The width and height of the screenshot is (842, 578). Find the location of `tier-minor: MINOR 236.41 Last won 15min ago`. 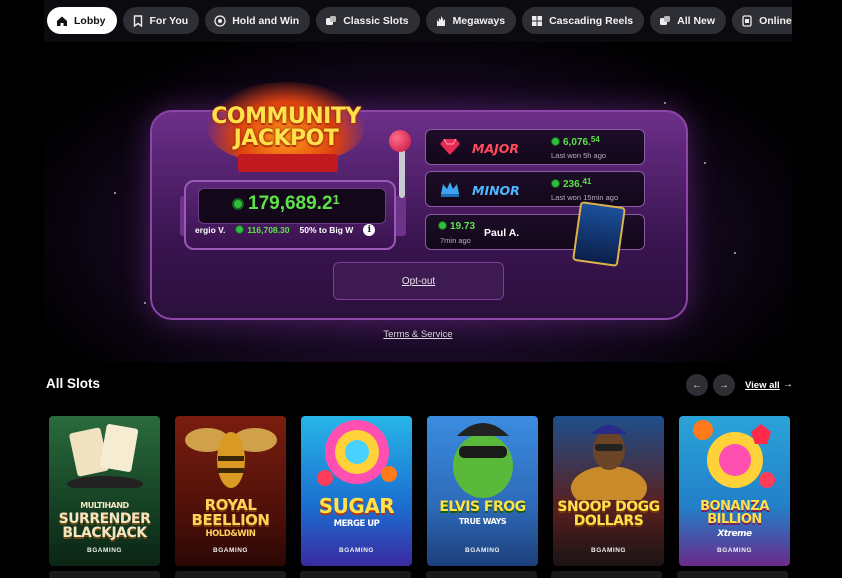

tier-minor: MINOR 236.41 Last won 15min ago is located at coordinates (535, 189).